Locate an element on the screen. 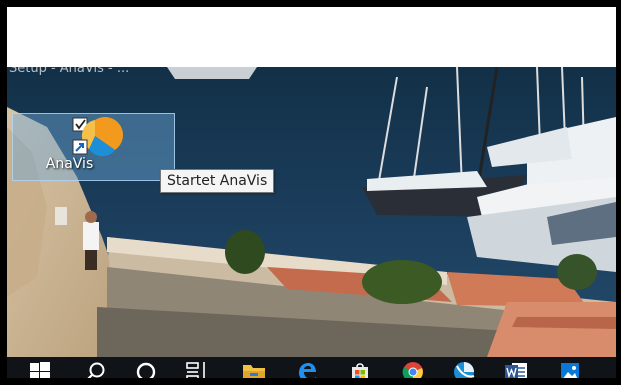 The width and height of the screenshot is (621, 385). search-icon is located at coordinates (96, 370).